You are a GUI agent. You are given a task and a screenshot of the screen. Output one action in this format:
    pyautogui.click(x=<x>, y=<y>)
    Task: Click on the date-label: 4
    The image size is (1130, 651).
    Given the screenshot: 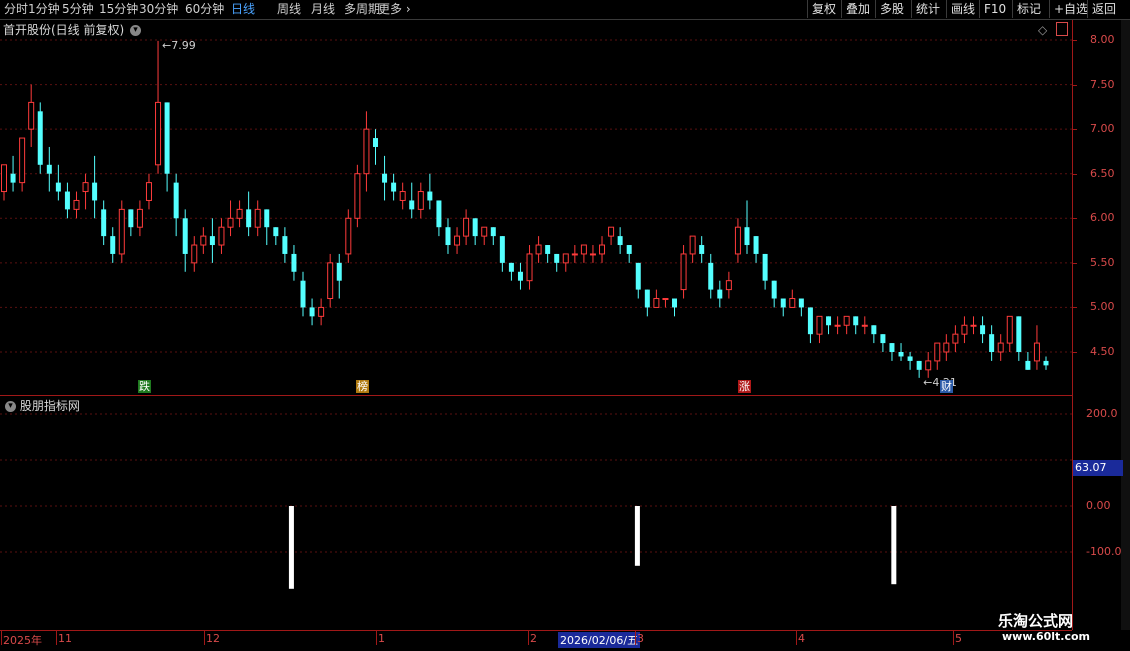 What is the action you would take?
    pyautogui.click(x=801, y=638)
    